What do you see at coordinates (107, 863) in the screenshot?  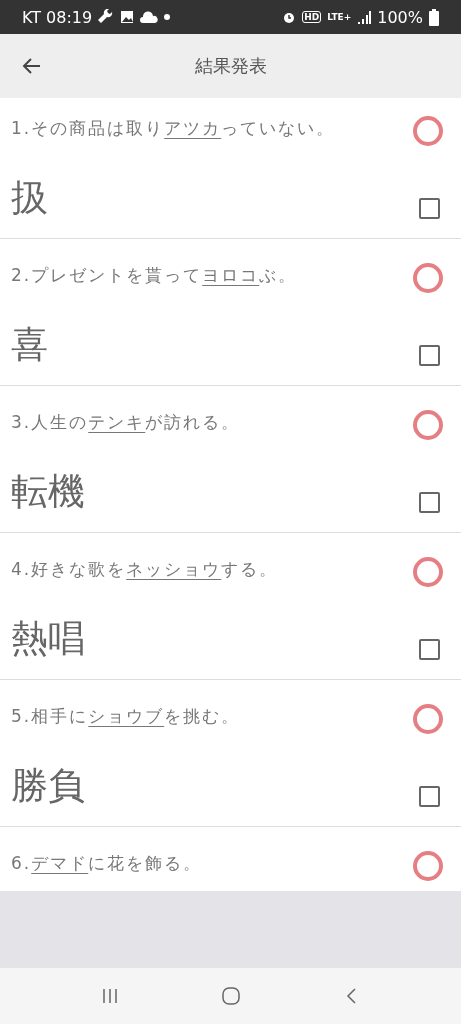 I see `question-sentence: 6.デマド に花を飾る。` at bounding box center [107, 863].